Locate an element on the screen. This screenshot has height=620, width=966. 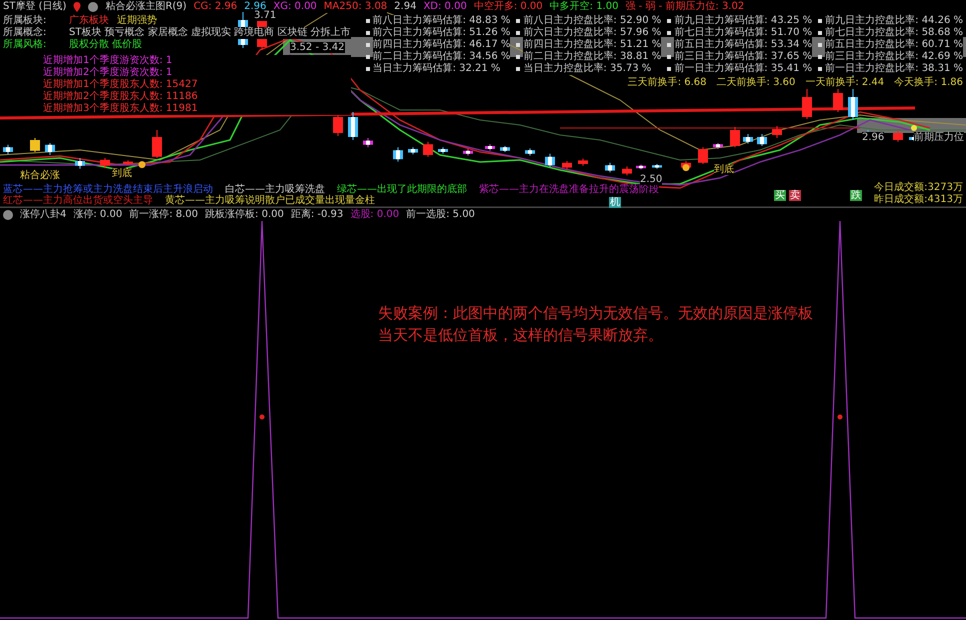
indicator-value: 强 - 弱 - 前期压力位: 3.02 is located at coordinates (684, 6).